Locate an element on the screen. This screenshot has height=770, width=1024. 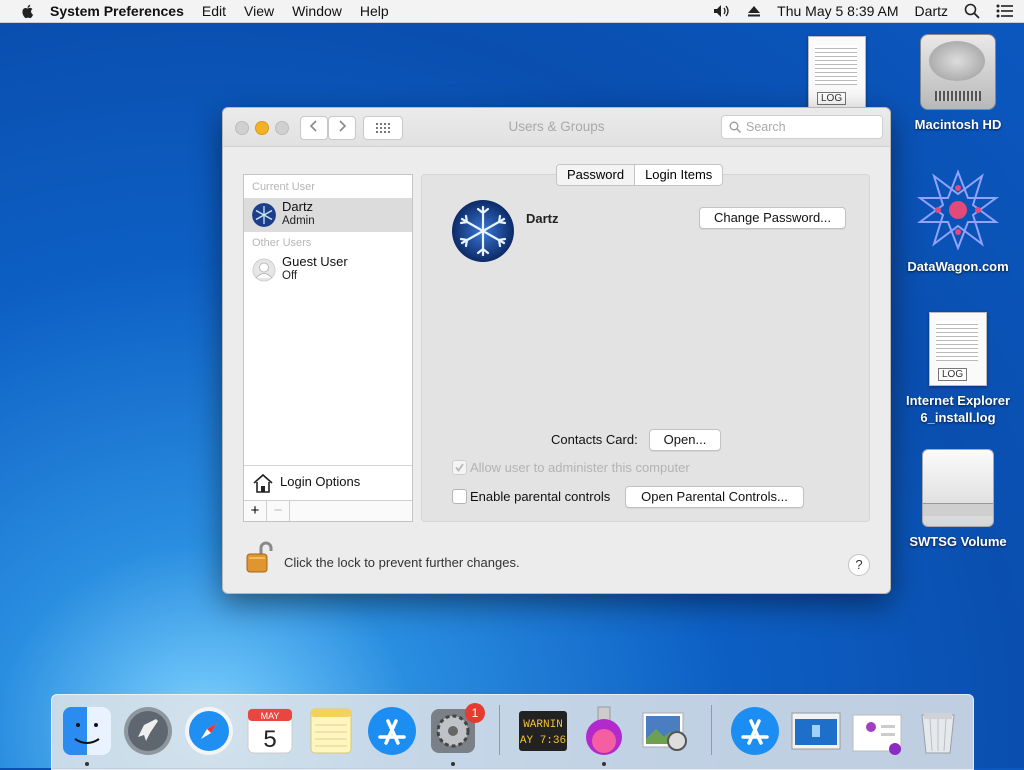
tab-login-items: Login Items is located at coordinates (678, 175).